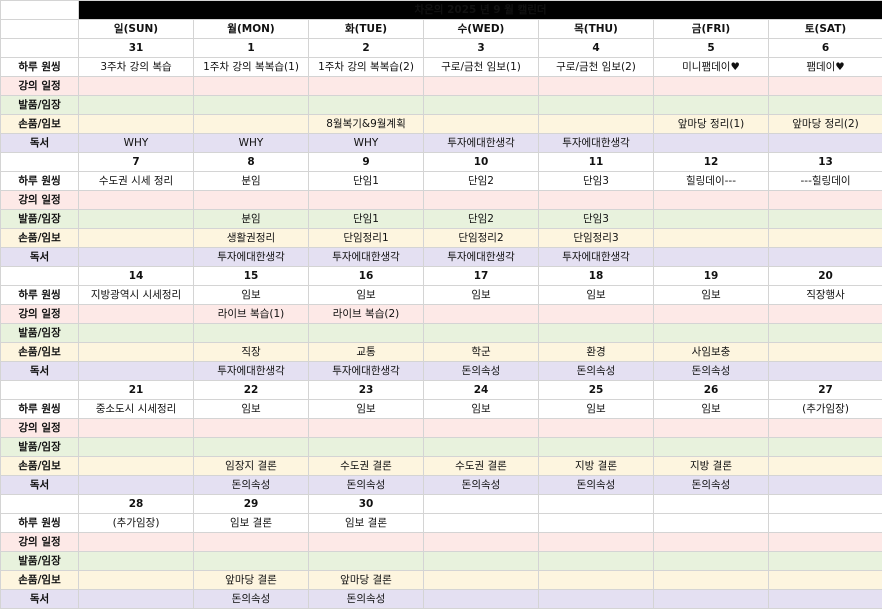  I want to click on schedule-cell: 지방광역시 시세정리, so click(136, 295).